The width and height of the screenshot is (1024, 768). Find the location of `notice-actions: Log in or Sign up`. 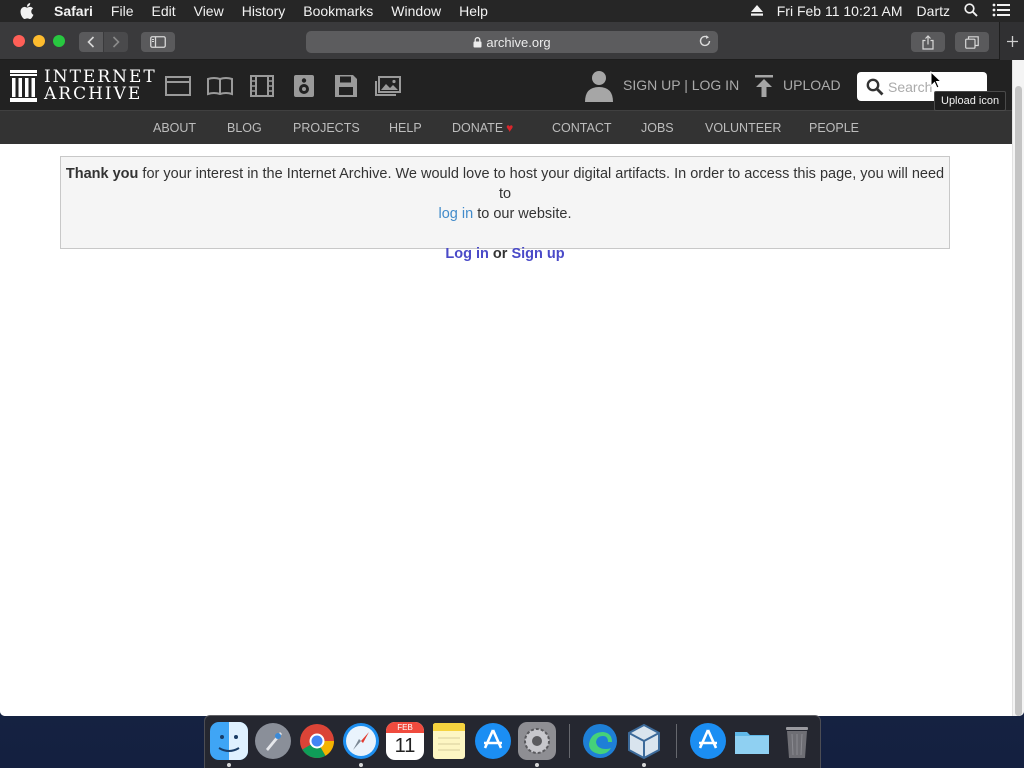

notice-actions: Log in or Sign up is located at coordinates (505, 254).